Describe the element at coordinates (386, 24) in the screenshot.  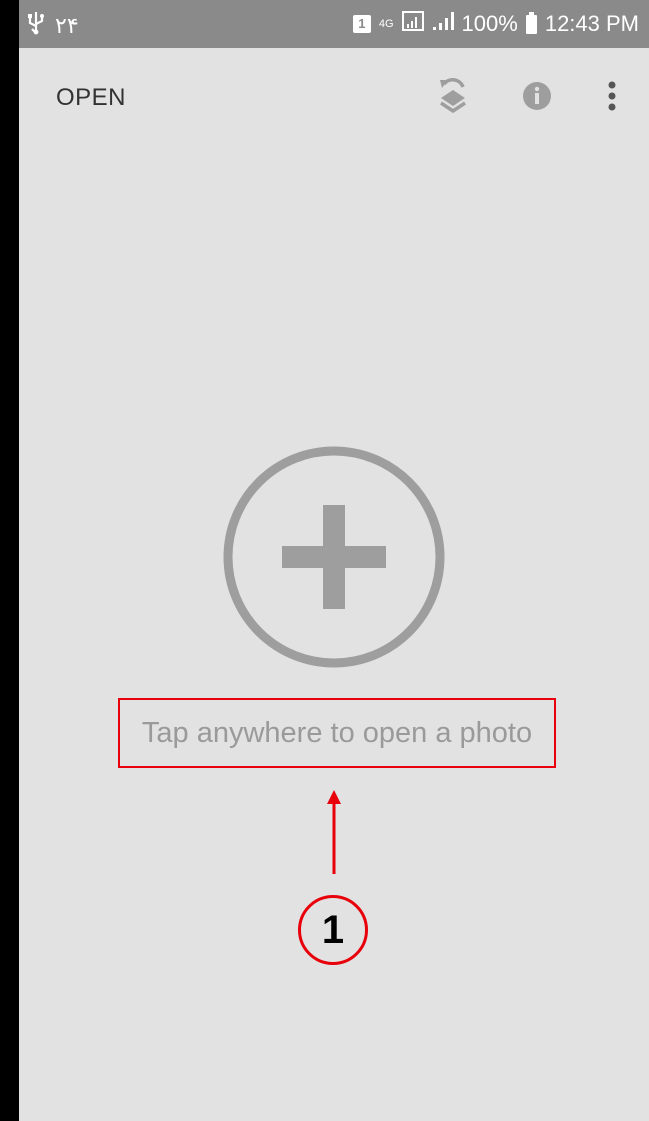
I see `network-type: 4G` at that location.